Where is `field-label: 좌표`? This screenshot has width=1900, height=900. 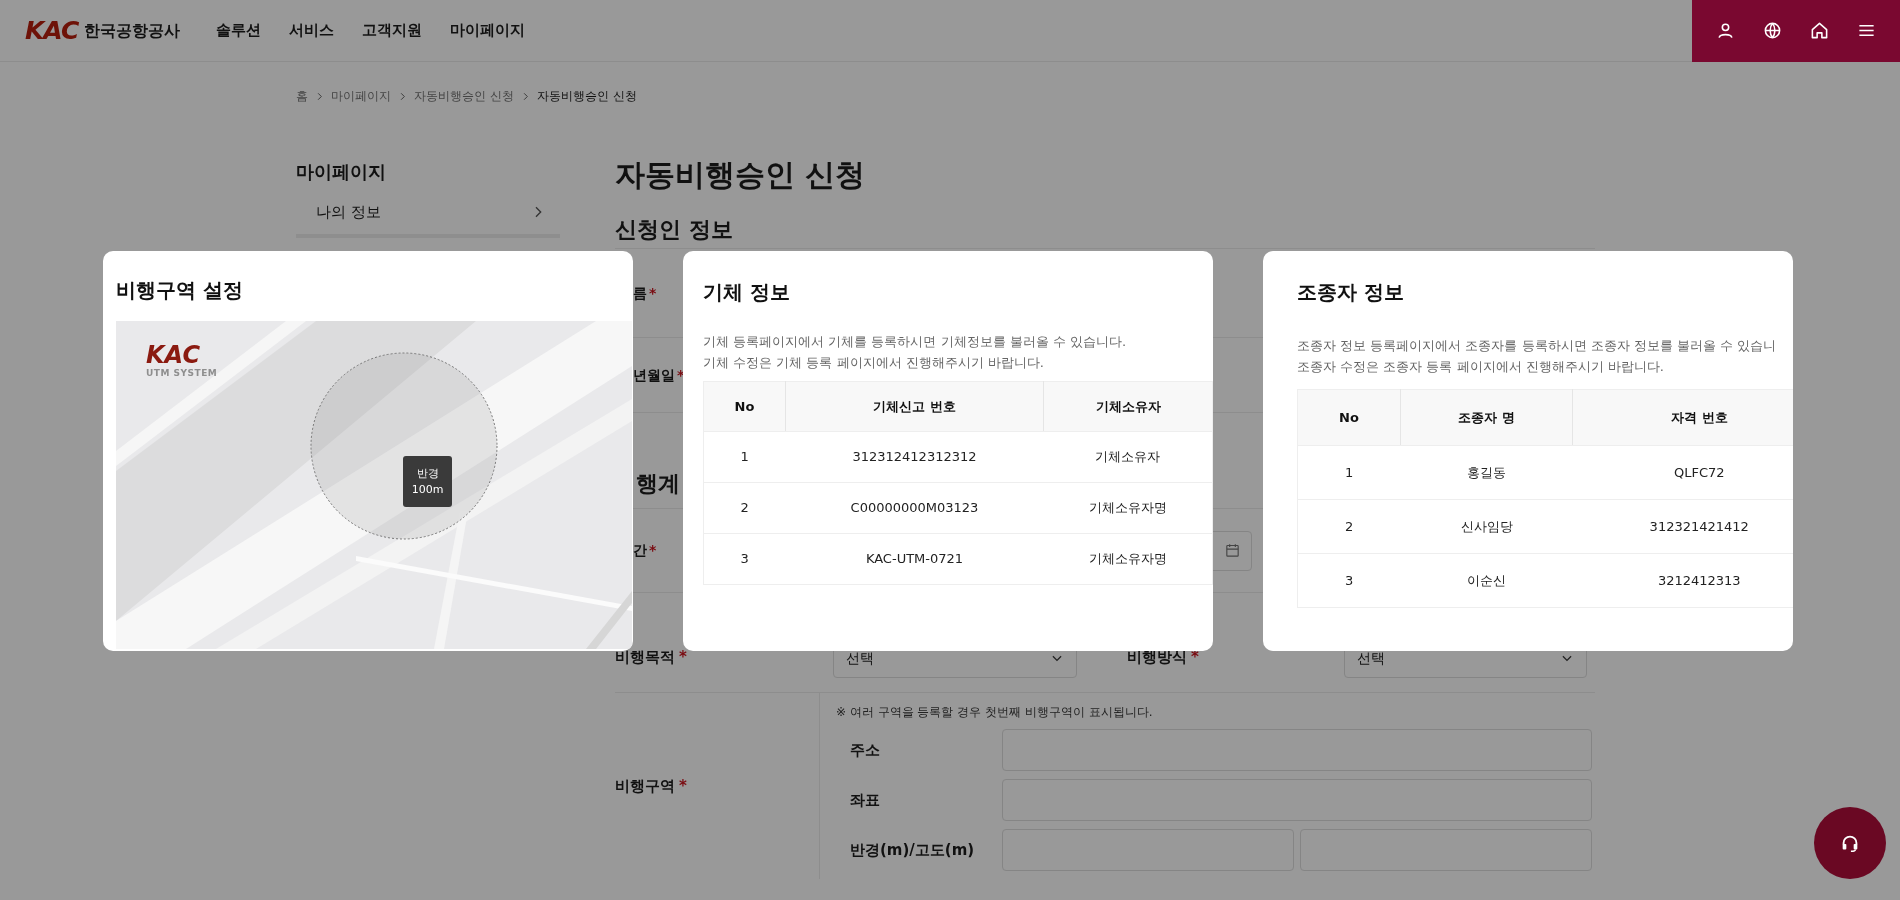
field-label: 좌표 is located at coordinates (865, 800).